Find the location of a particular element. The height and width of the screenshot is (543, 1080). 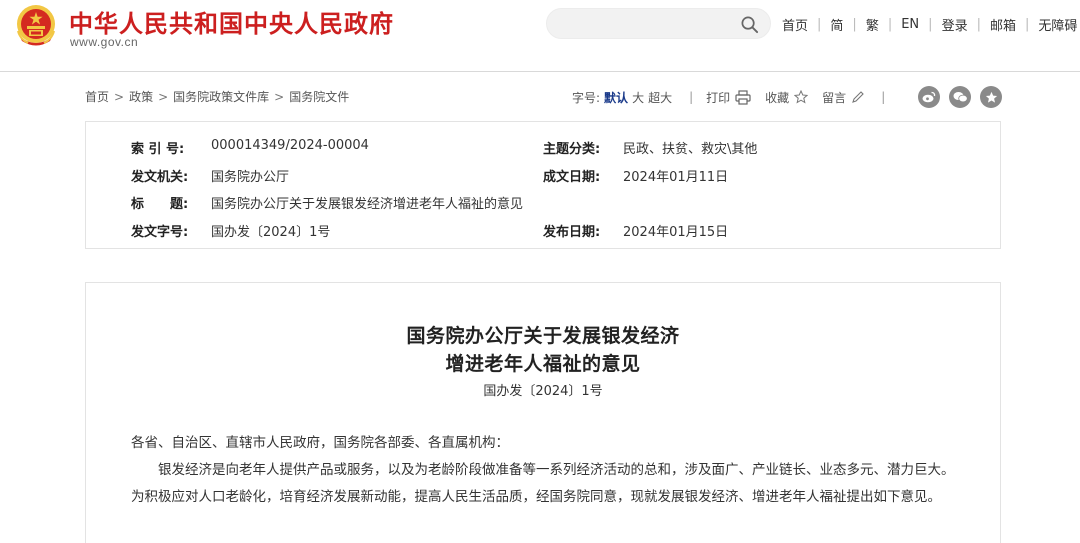

created-date-value: 2024年01月11日 is located at coordinates (676, 177).